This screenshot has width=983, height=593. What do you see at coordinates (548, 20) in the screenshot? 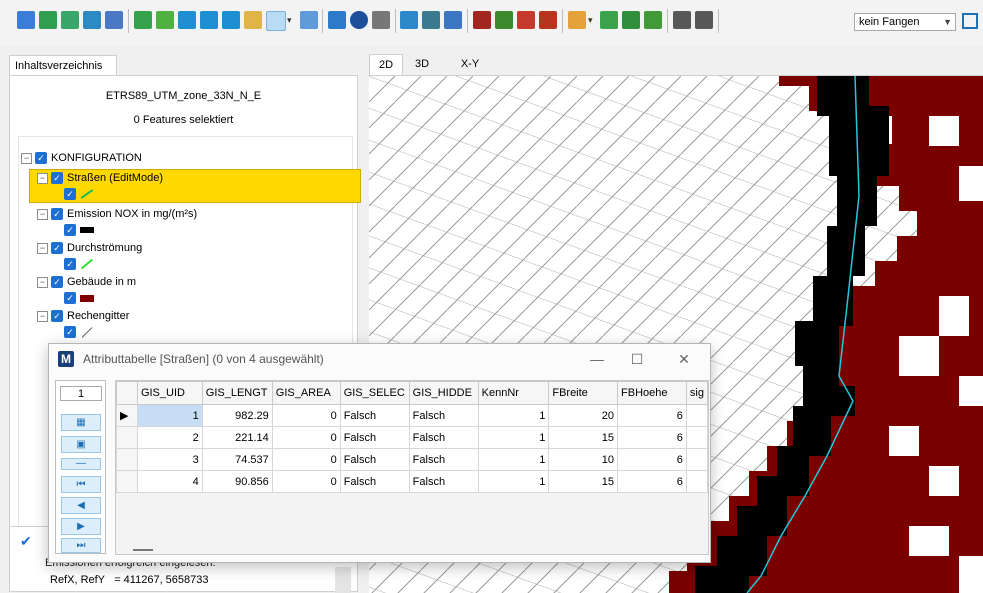
I see `receptor-icon` at bounding box center [548, 20].